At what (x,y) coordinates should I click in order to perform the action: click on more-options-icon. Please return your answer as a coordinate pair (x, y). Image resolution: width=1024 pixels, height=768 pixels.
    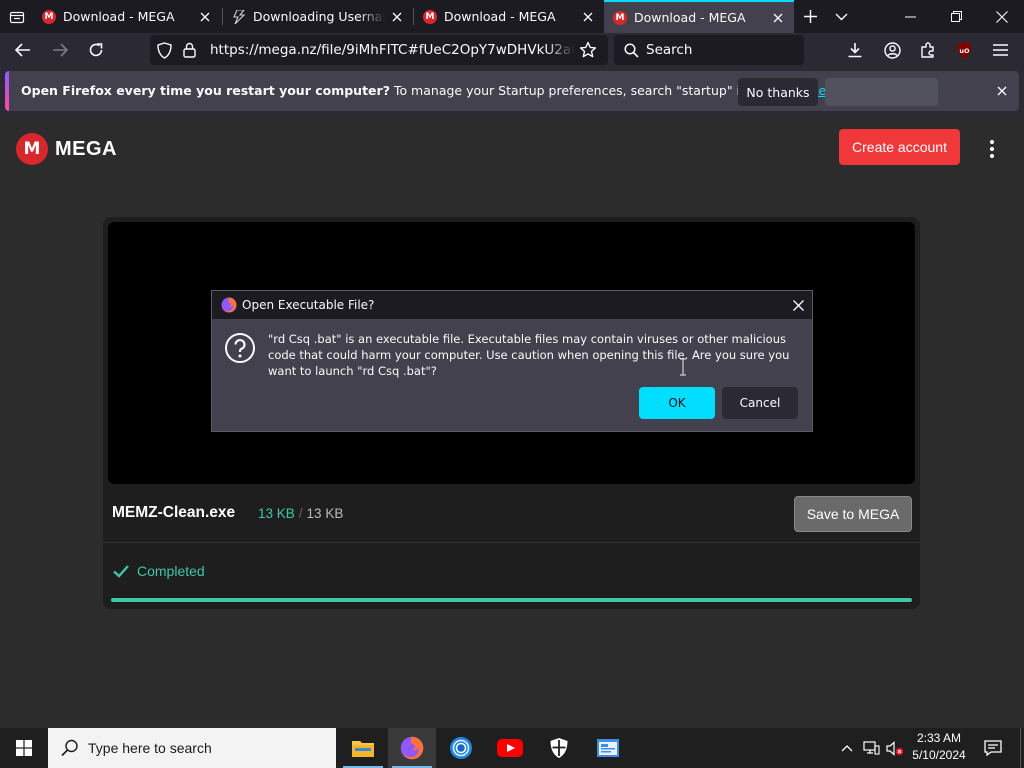
    Looking at the image, I should click on (992, 149).